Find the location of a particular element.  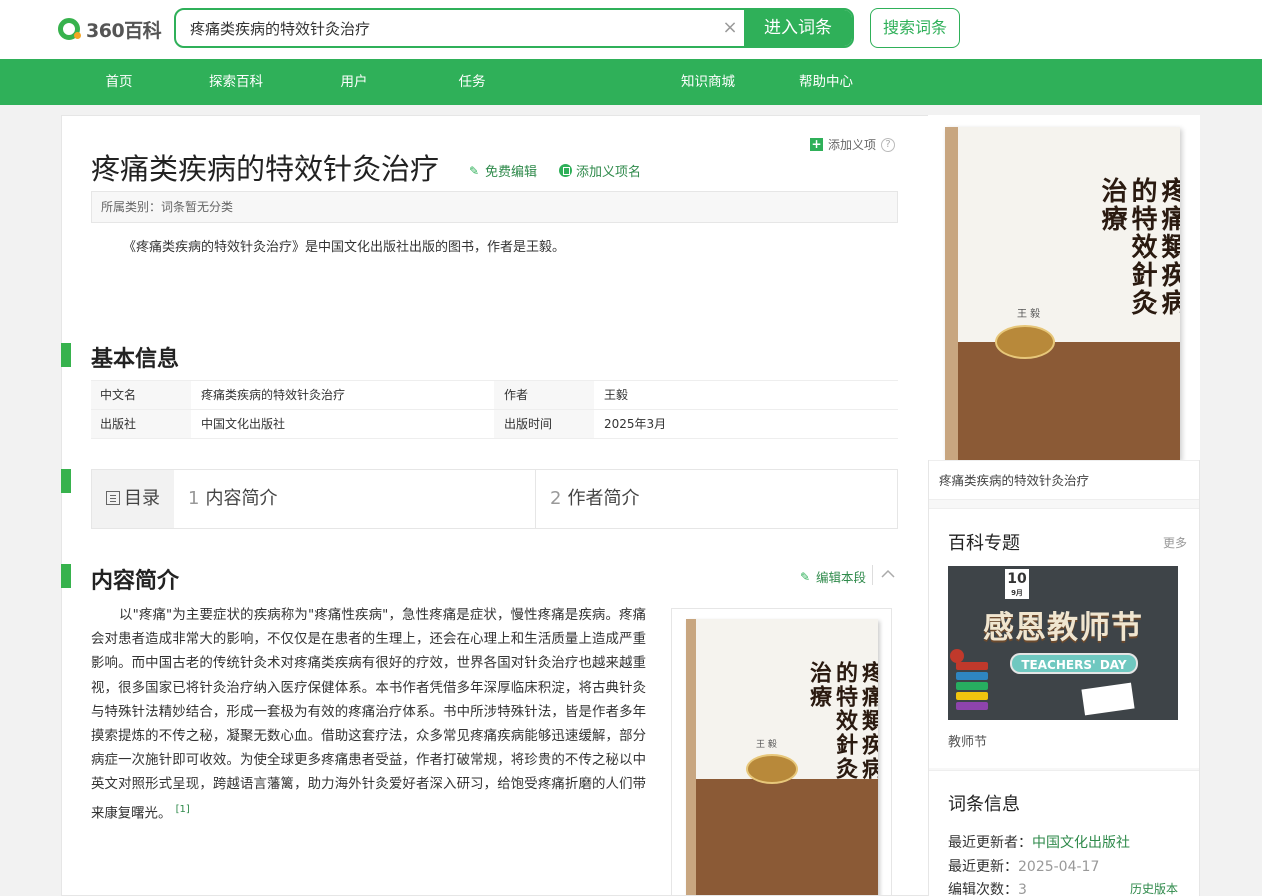

info-value: 中国文化出版社 is located at coordinates (243, 424).